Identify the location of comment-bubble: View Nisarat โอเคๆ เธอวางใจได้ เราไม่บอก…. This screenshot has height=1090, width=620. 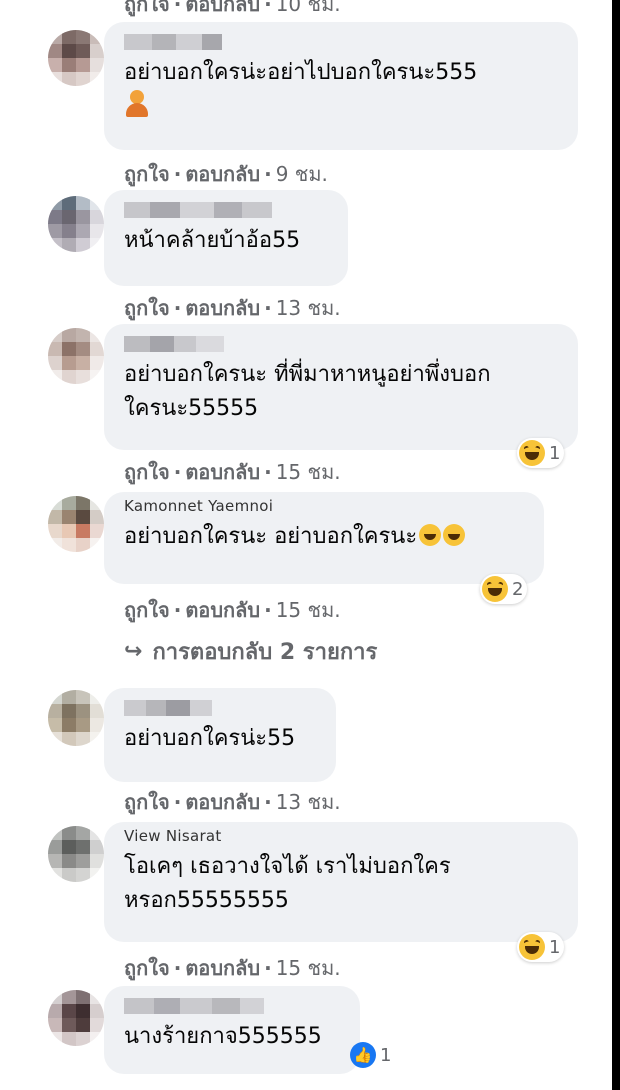
(341, 882).